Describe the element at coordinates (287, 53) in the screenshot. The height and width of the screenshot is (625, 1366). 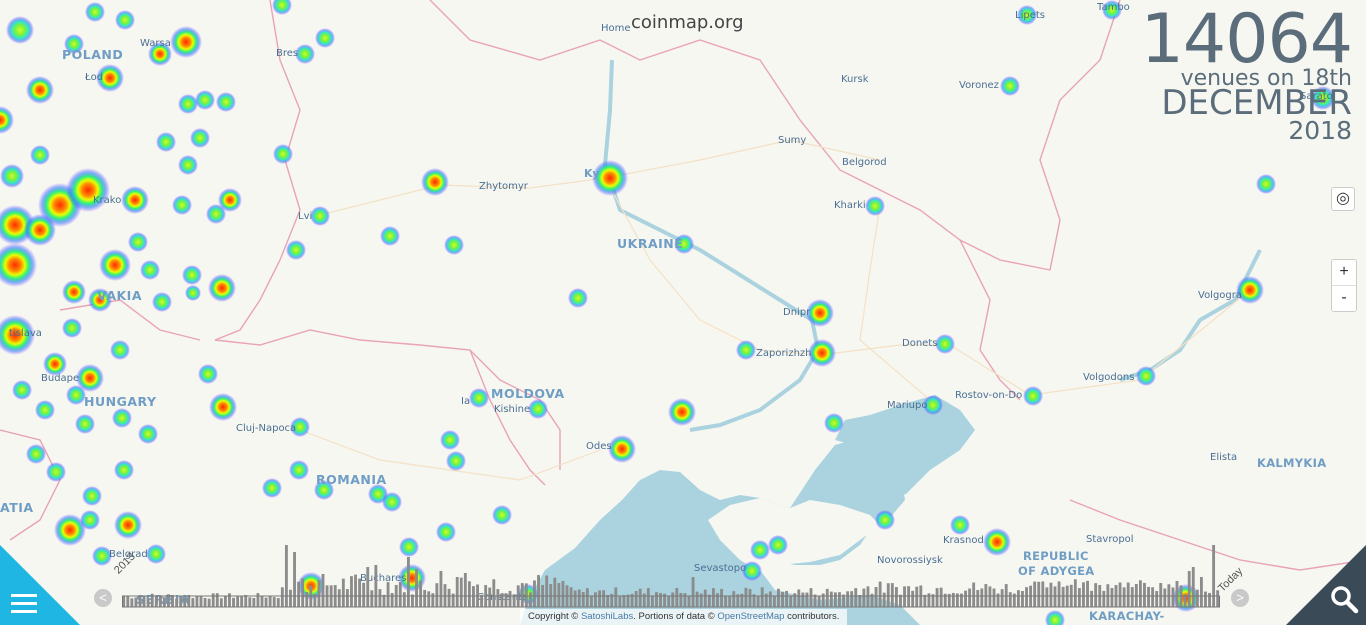
I see `city-brest: Bres` at that location.